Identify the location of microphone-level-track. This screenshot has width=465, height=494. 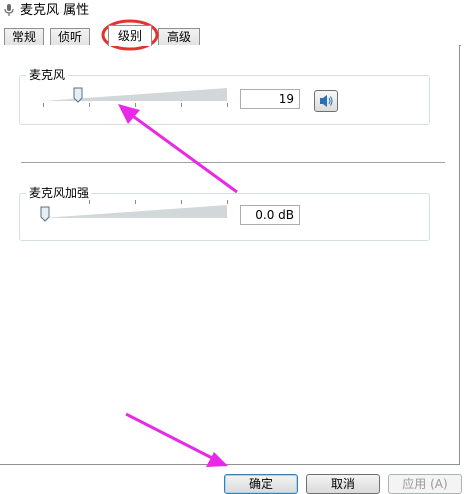
(135, 94).